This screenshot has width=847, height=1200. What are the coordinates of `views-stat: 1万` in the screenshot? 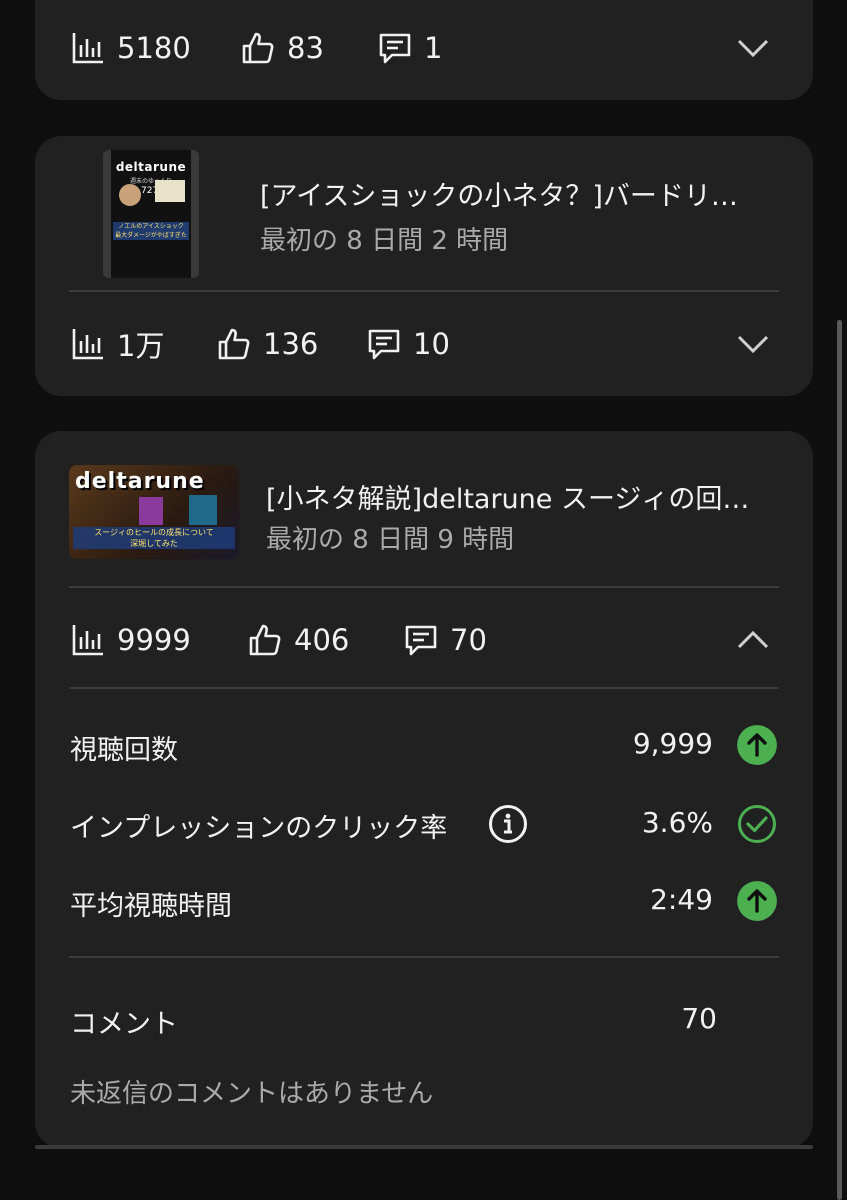 It's located at (117, 344).